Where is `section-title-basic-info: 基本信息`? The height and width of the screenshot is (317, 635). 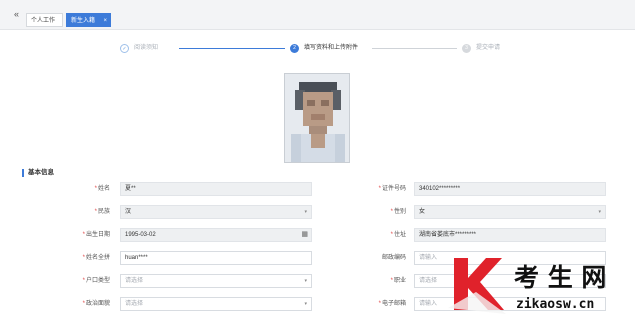 section-title-basic-info: 基本信息 is located at coordinates (38, 173).